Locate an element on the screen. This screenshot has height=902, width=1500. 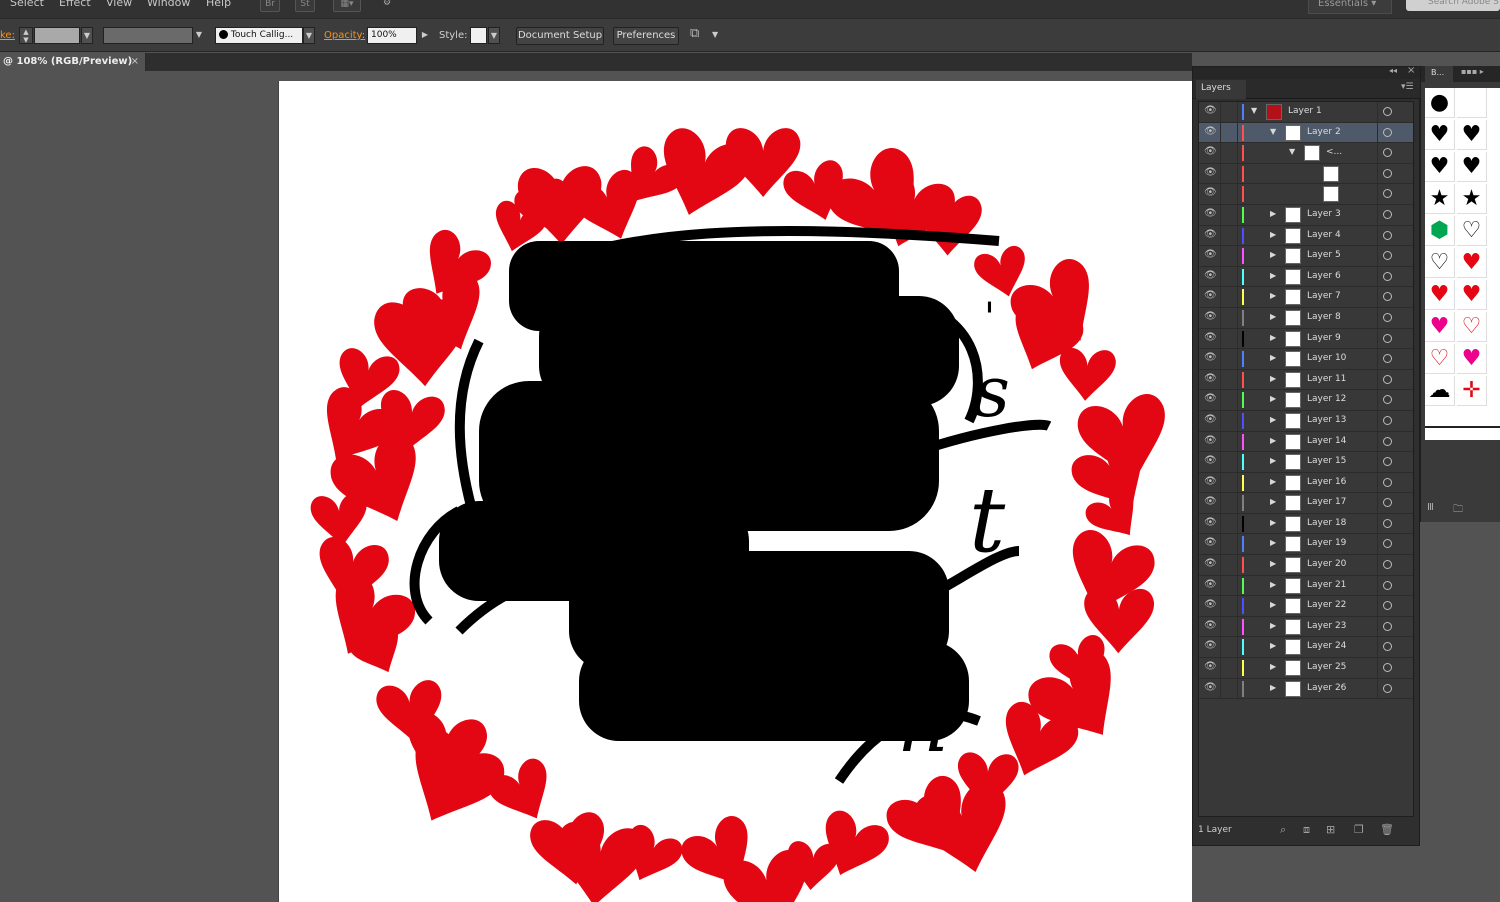
brush-dropdown: ▼ is located at coordinates (309, 35).